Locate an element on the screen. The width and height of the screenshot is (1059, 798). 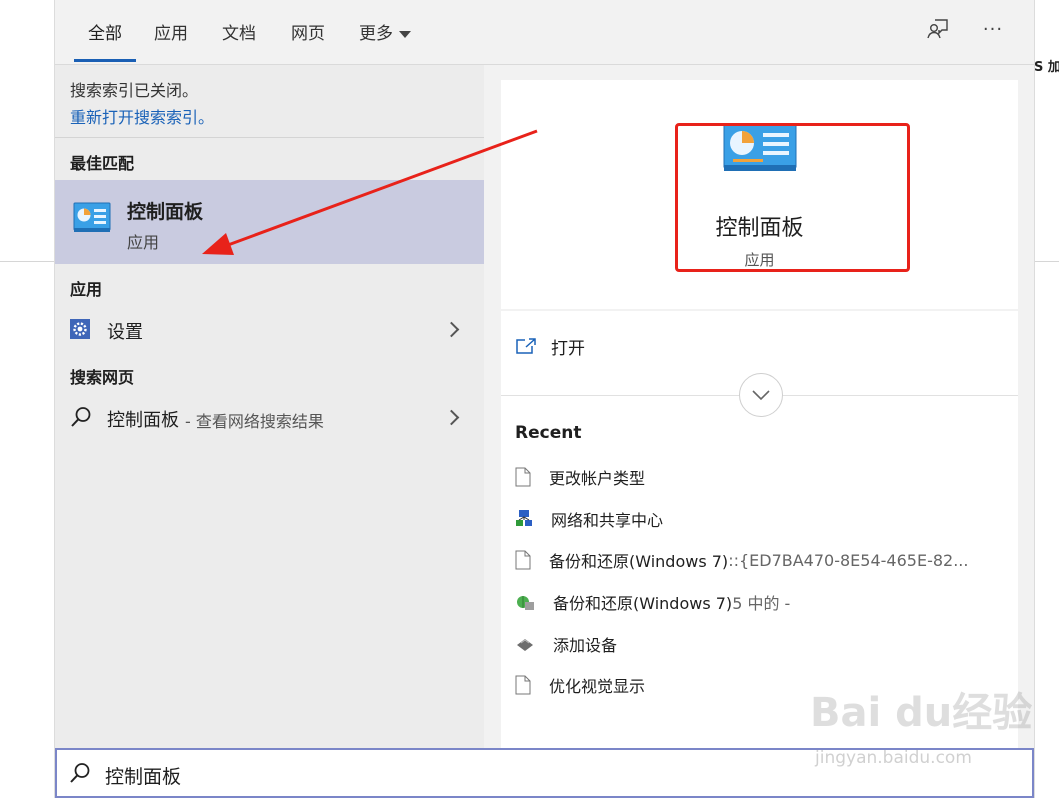
watermark-url: jingyan.baidu.com is located at coordinates (893, 758).